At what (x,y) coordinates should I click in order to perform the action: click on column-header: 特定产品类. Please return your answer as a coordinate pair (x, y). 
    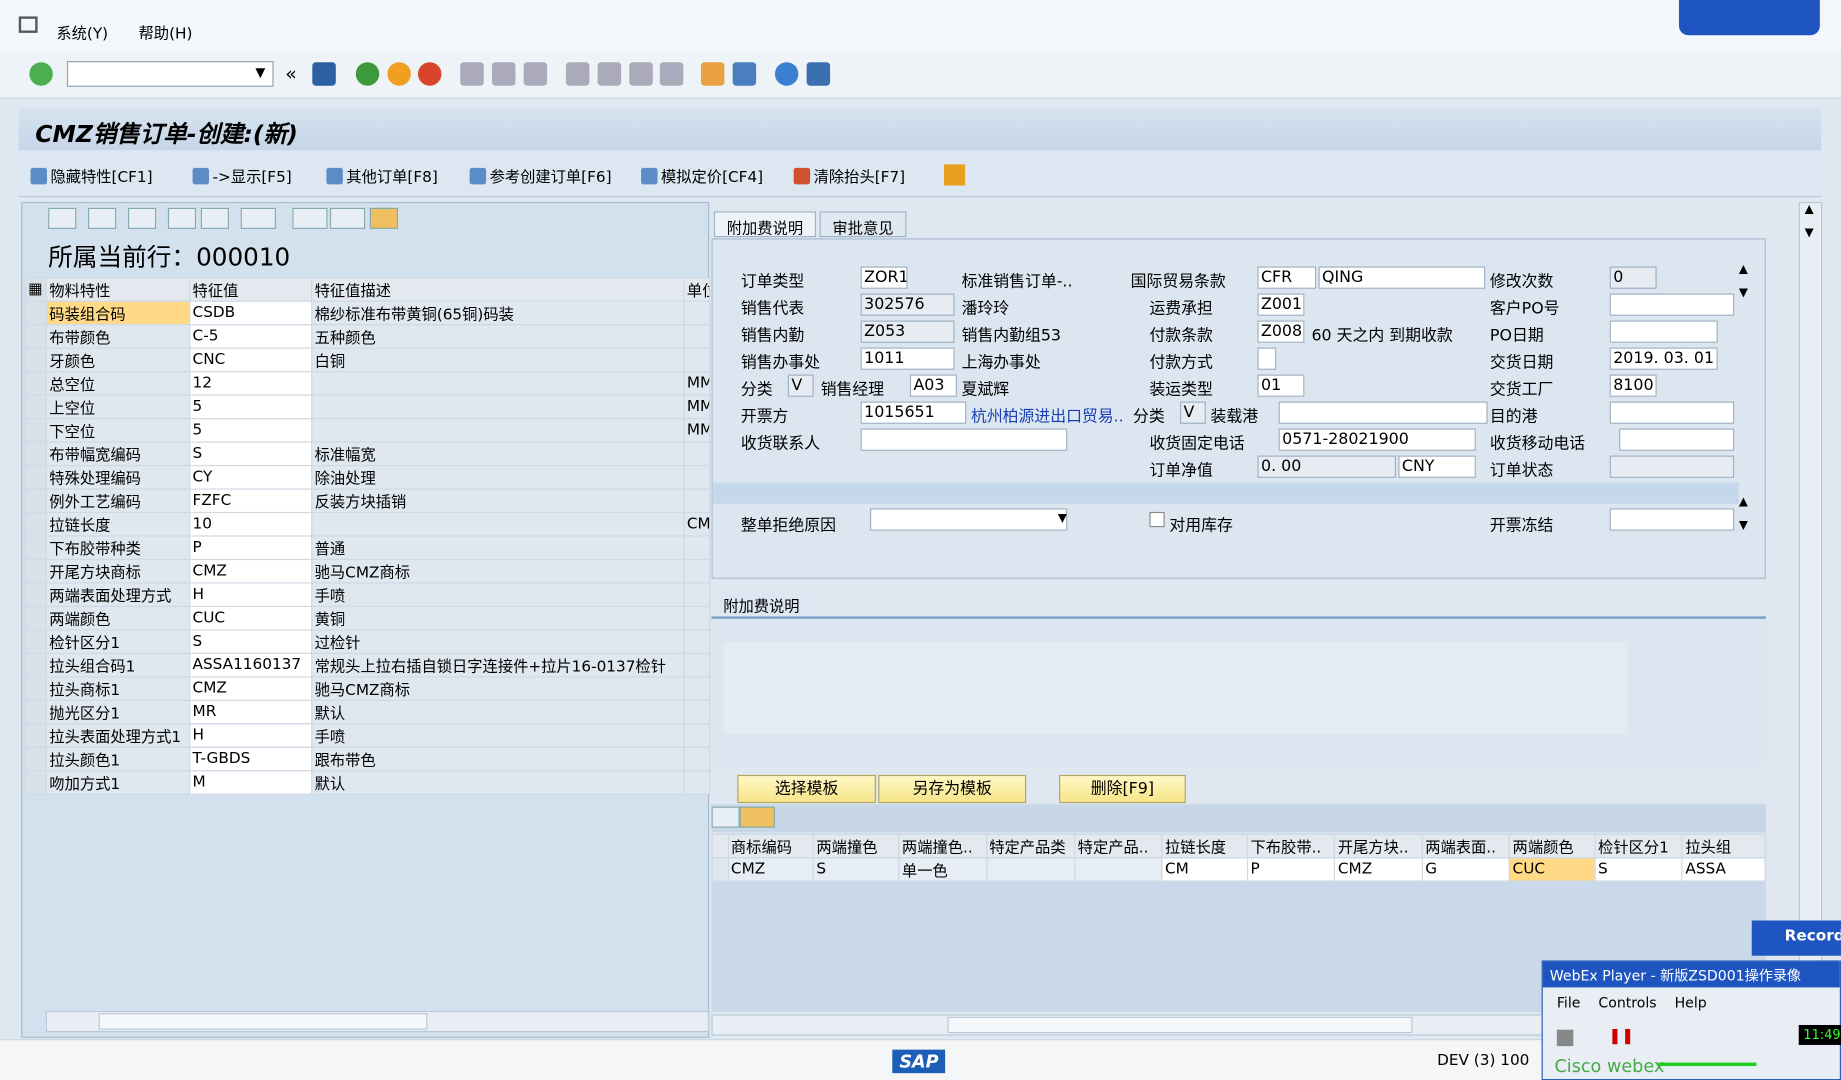
    Looking at the image, I should click on (1030, 846).